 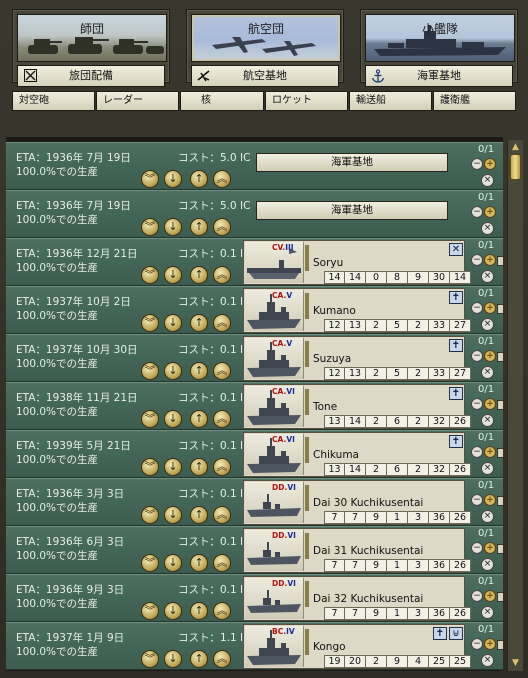 What do you see at coordinates (515, 147) in the screenshot?
I see `scroll-up-arrow-icon: ▲` at bounding box center [515, 147].